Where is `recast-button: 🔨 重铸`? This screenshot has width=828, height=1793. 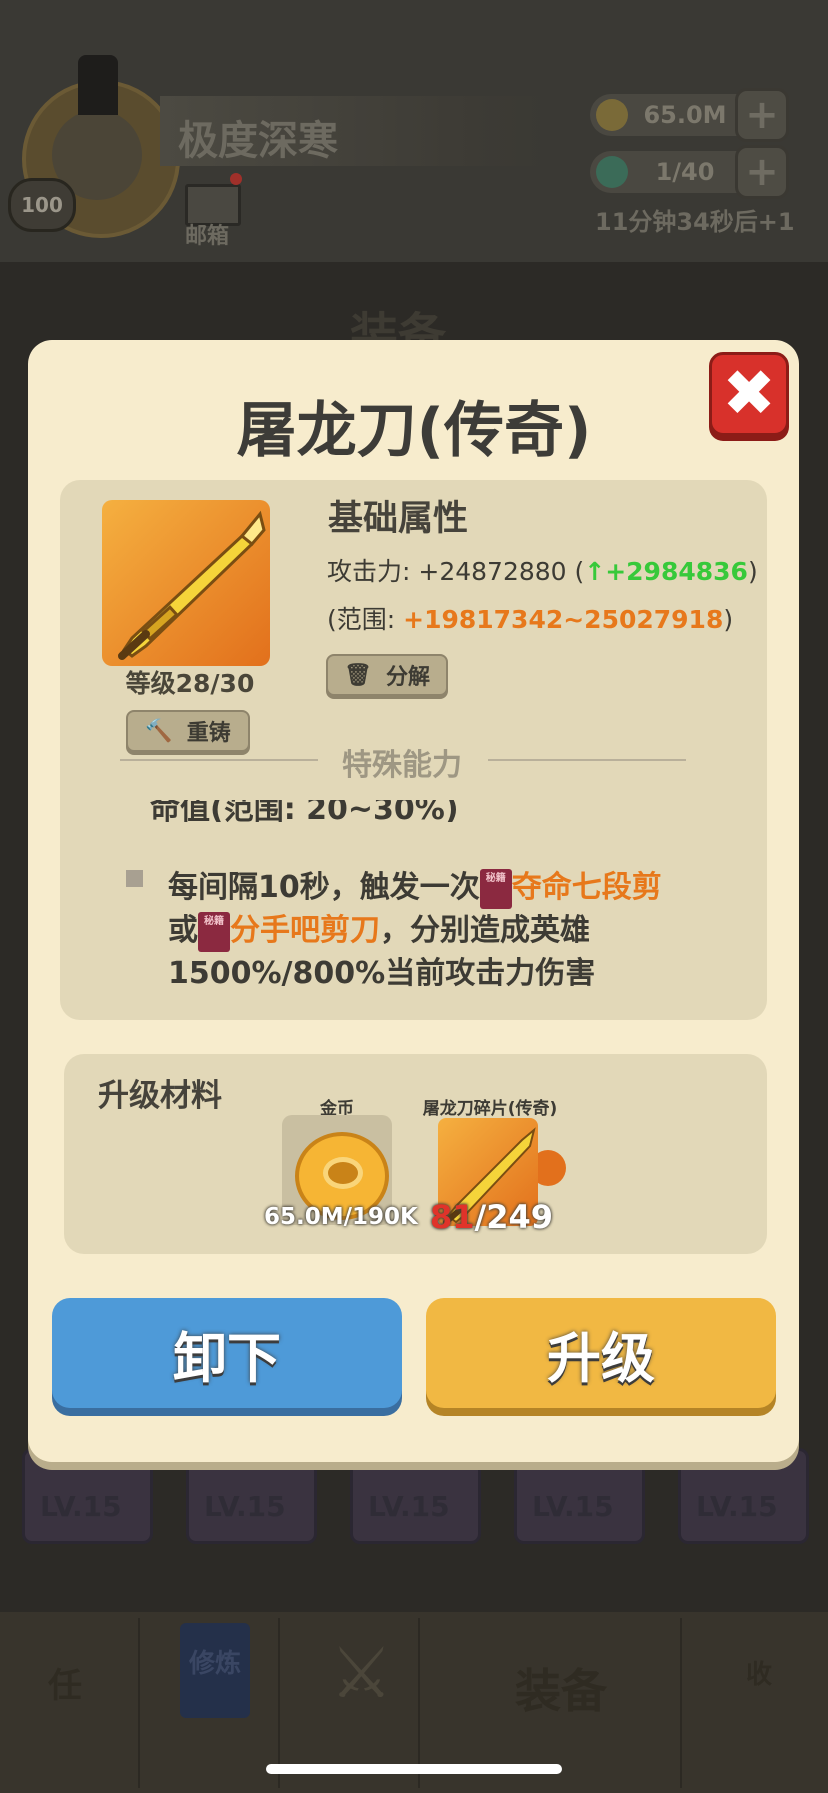 recast-button: 🔨 重铸 is located at coordinates (188, 731).